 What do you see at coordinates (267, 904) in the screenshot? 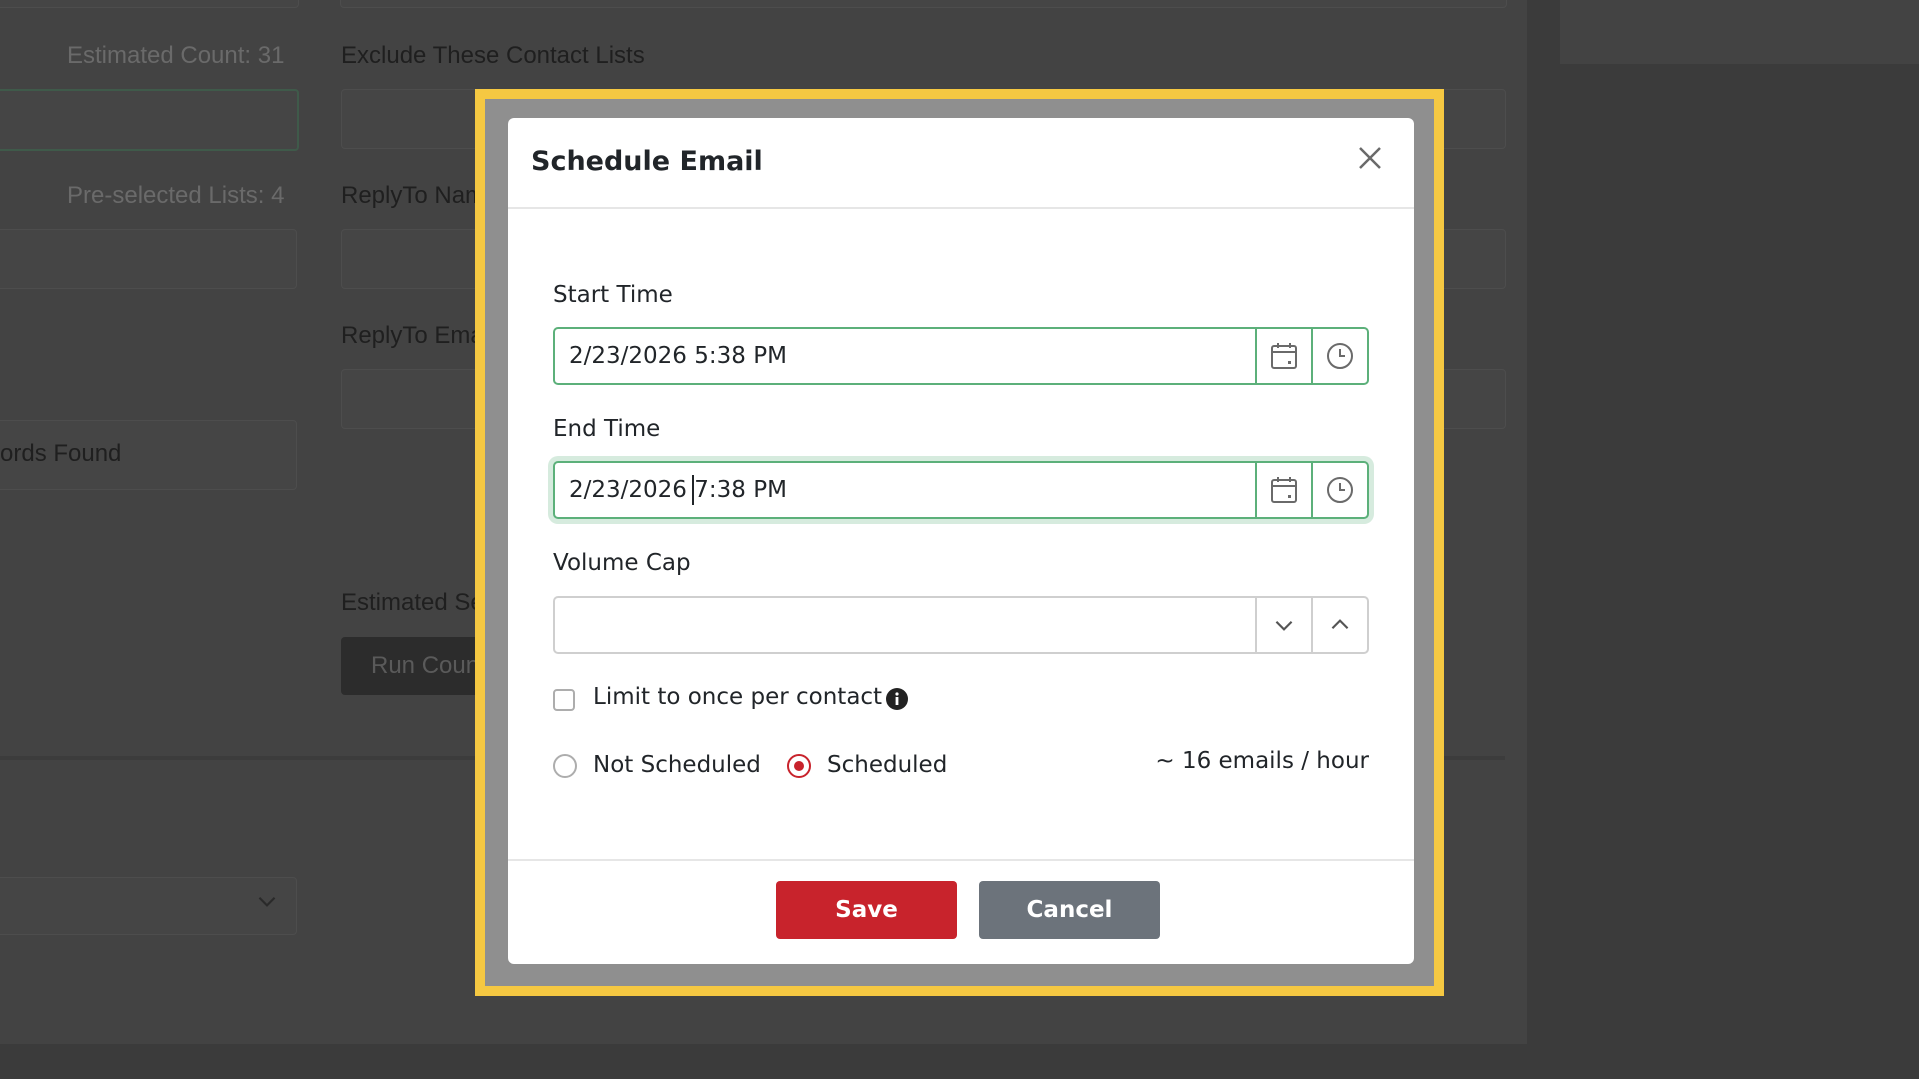
I see `bg-select-chevron-icon` at bounding box center [267, 904].